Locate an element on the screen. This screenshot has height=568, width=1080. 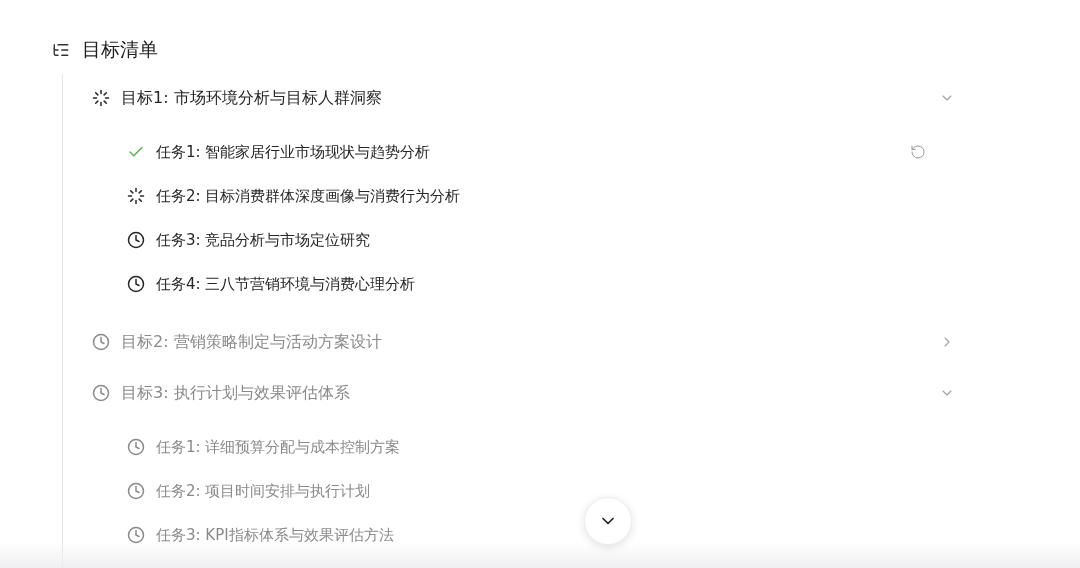
list-tree-icon is located at coordinates (61, 50).